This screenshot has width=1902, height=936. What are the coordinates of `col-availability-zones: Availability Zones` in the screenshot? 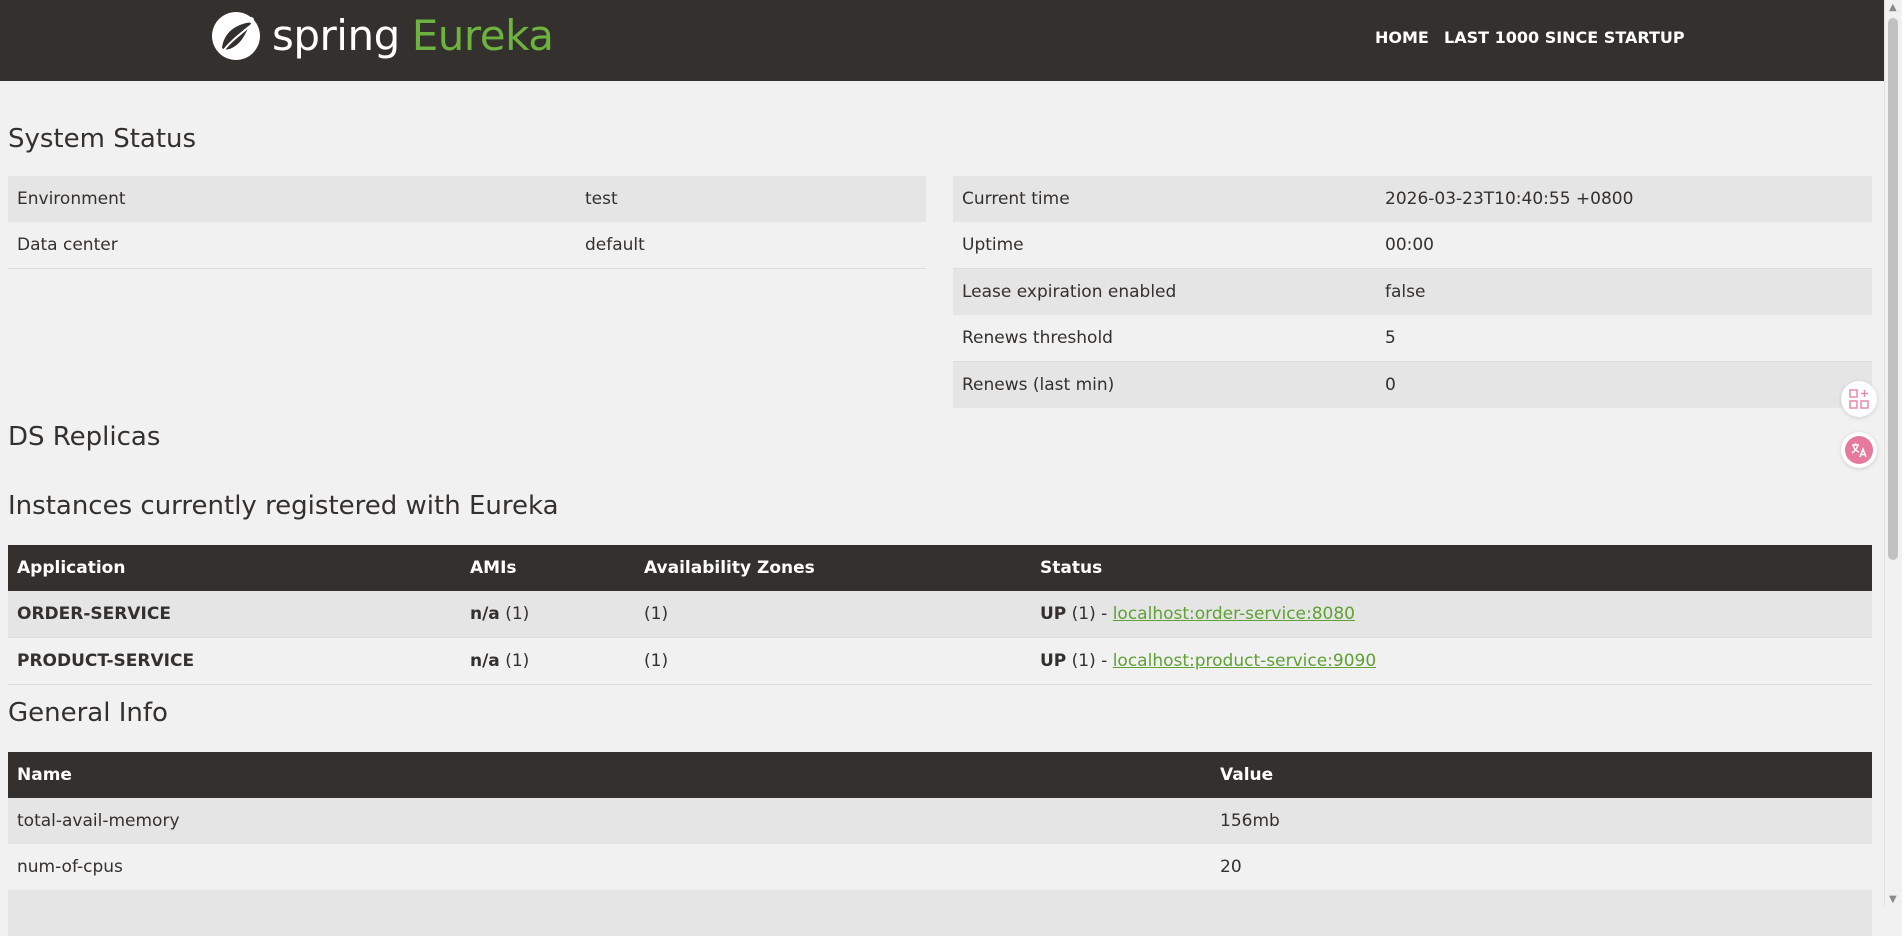 It's located at (833, 568).